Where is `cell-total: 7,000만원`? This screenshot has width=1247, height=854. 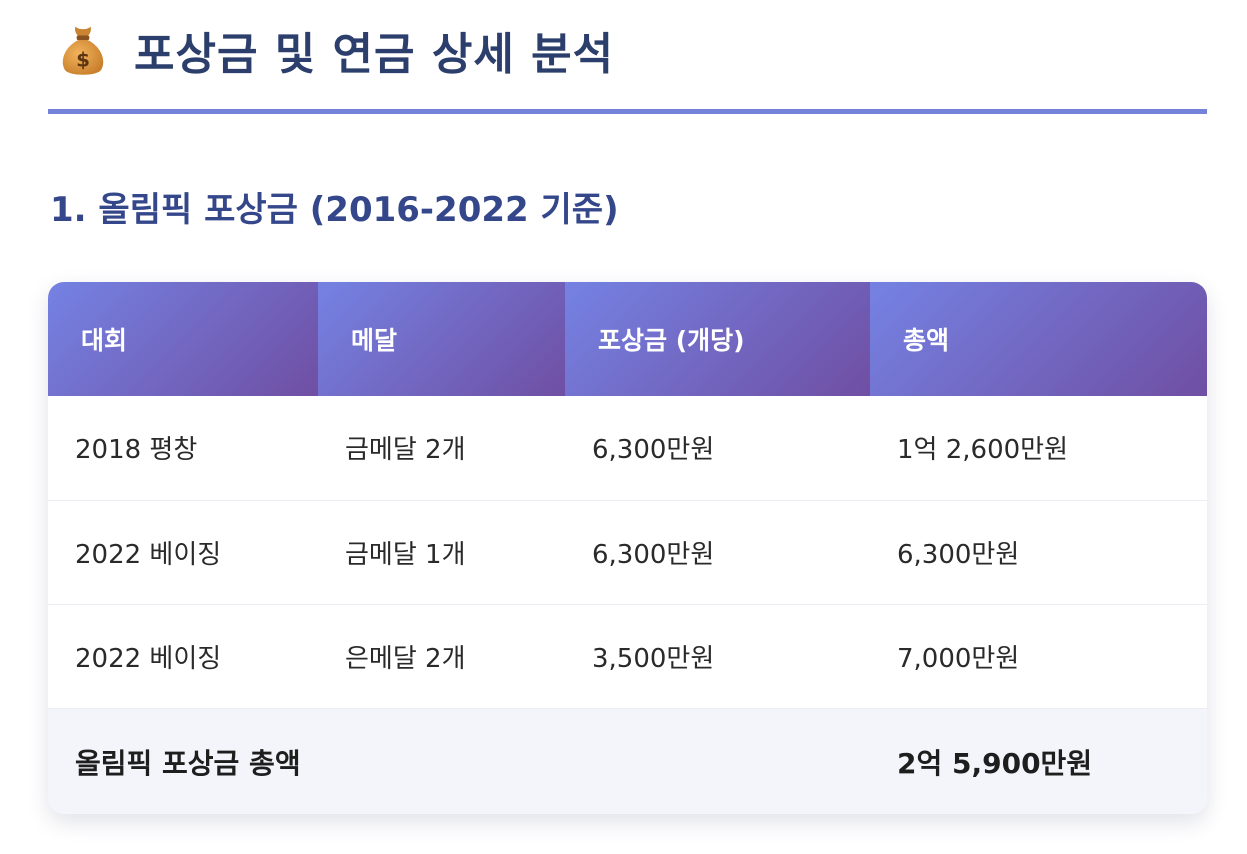 cell-total: 7,000만원 is located at coordinates (1038, 656).